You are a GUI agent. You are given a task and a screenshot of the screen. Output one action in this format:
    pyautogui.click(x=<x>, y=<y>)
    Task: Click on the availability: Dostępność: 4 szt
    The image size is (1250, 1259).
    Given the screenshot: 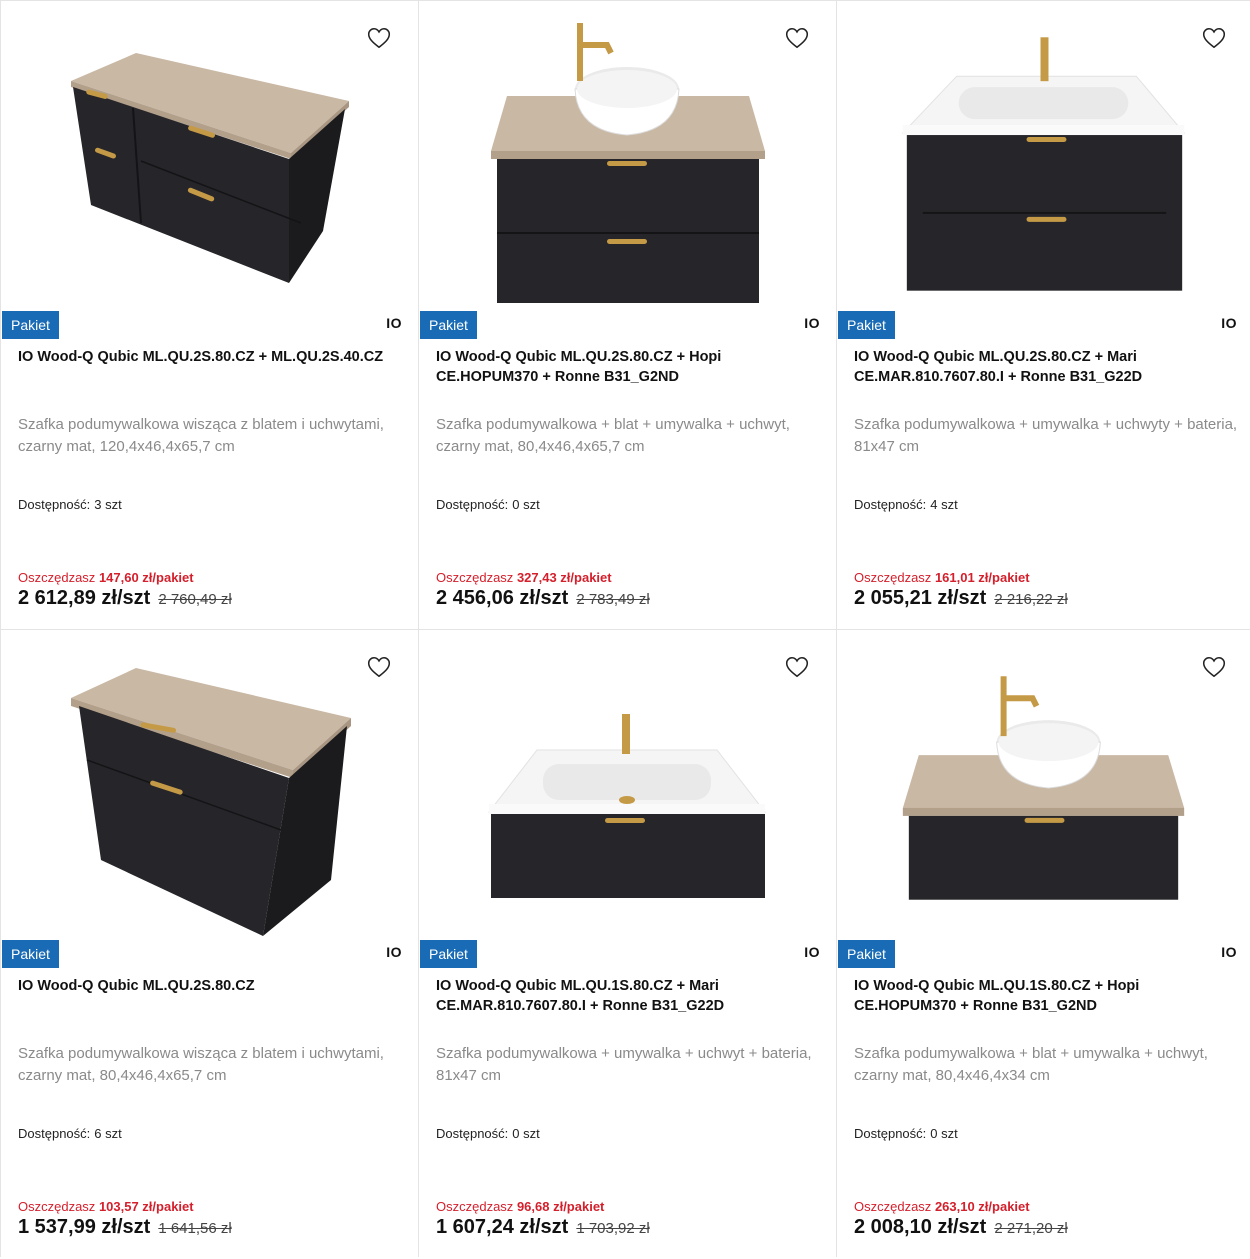 What is the action you would take?
    pyautogui.click(x=906, y=504)
    